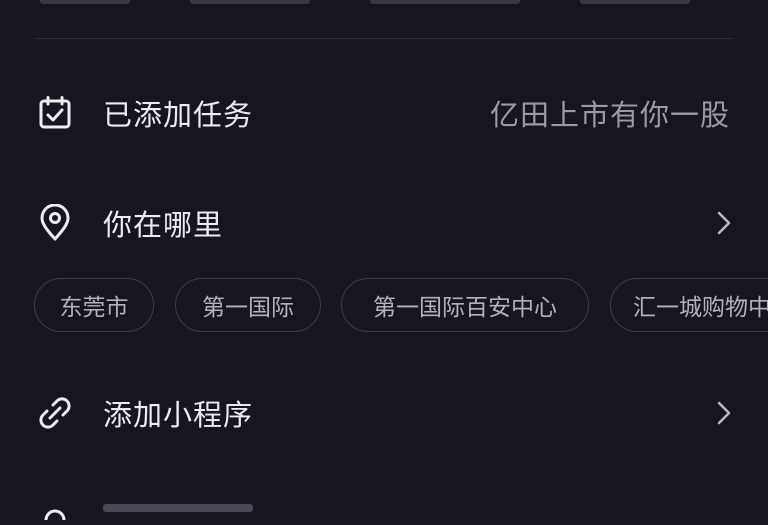 The width and height of the screenshot is (768, 525). Describe the element at coordinates (609, 115) in the screenshot. I see `task-row-value: 亿田上市有你一股` at that location.